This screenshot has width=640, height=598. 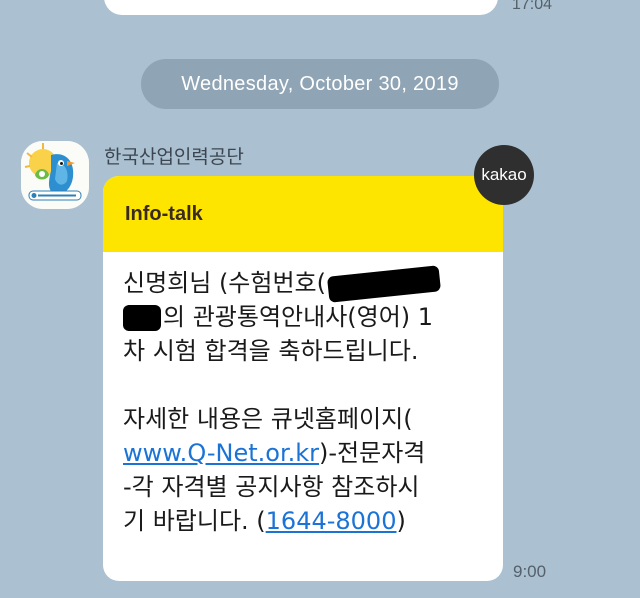 I want to click on card-header: Info-talk, so click(x=303, y=214).